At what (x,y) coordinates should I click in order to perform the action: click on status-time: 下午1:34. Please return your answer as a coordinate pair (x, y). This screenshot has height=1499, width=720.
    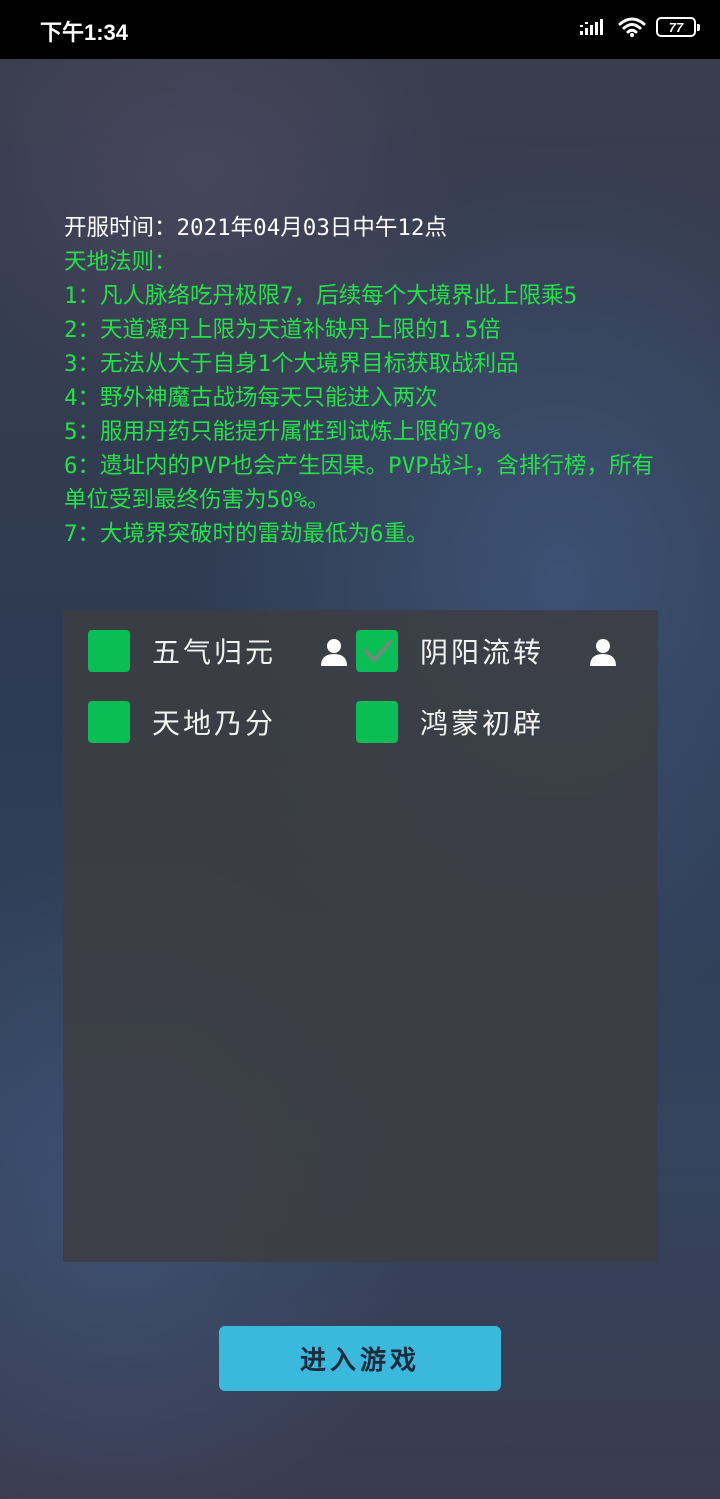
    Looking at the image, I should click on (84, 32).